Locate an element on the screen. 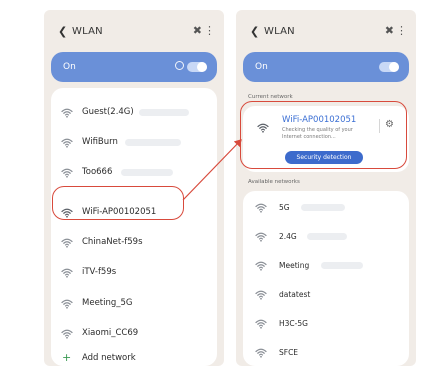 Image resolution: width=430 pixels, height=375 pixels. network-row: SFCE is located at coordinates (326, 352).